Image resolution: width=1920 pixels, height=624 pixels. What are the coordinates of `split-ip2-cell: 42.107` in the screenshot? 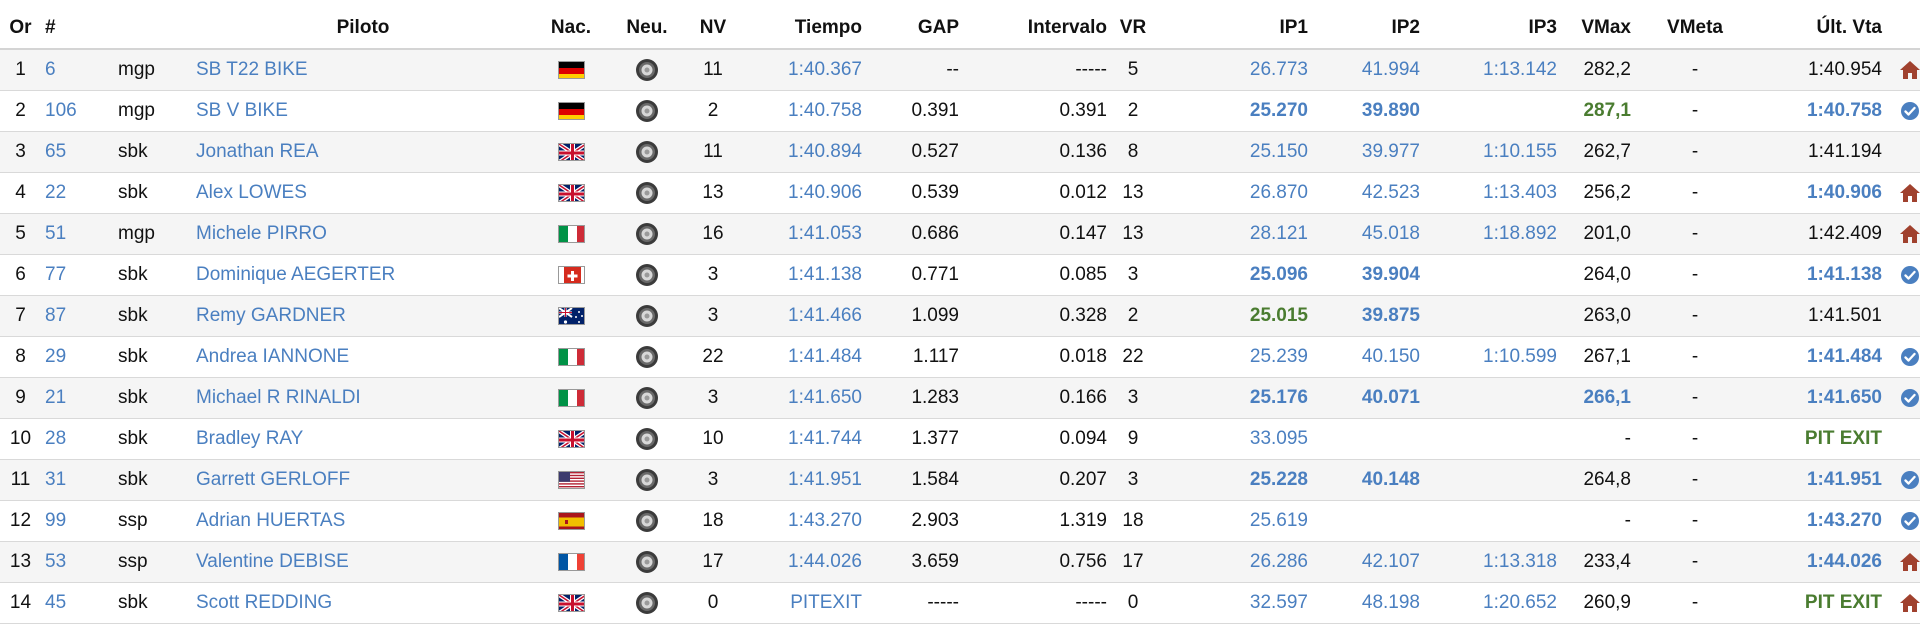 It's located at (1372, 562).